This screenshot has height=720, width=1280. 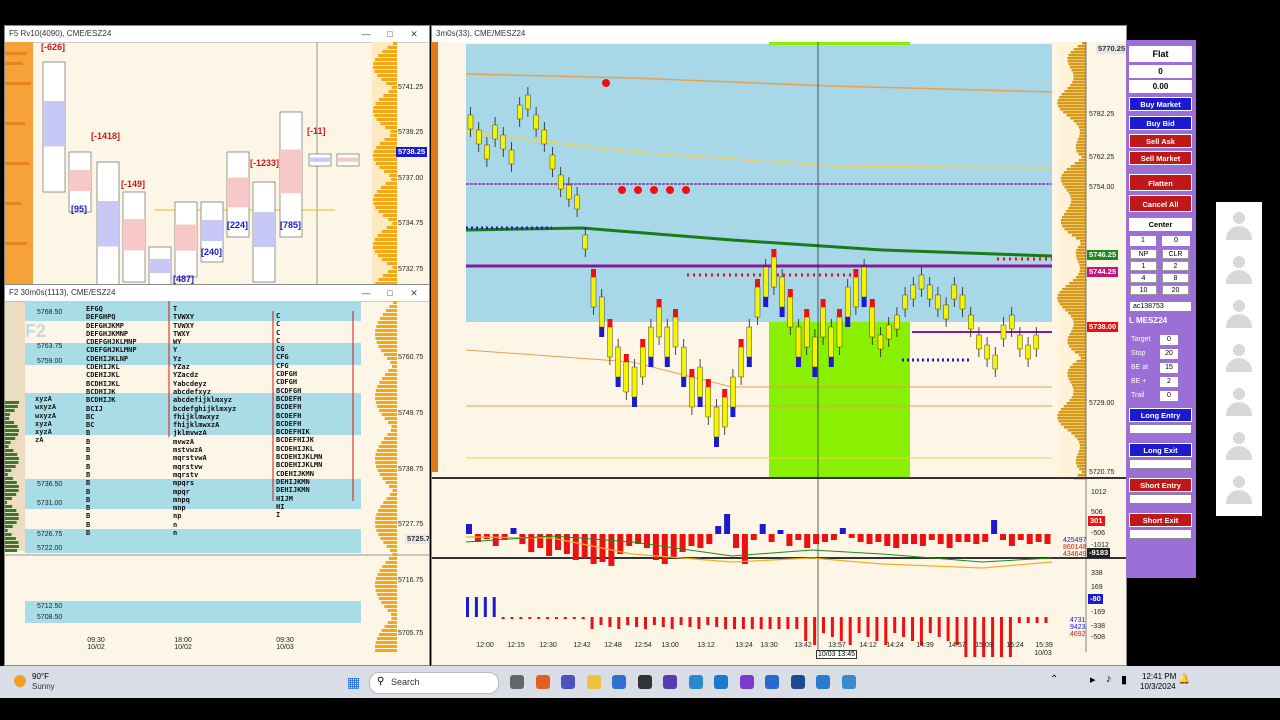 What do you see at coordinates (1143, 290) in the screenshot?
I see `qty-10-button: 10` at bounding box center [1143, 290].